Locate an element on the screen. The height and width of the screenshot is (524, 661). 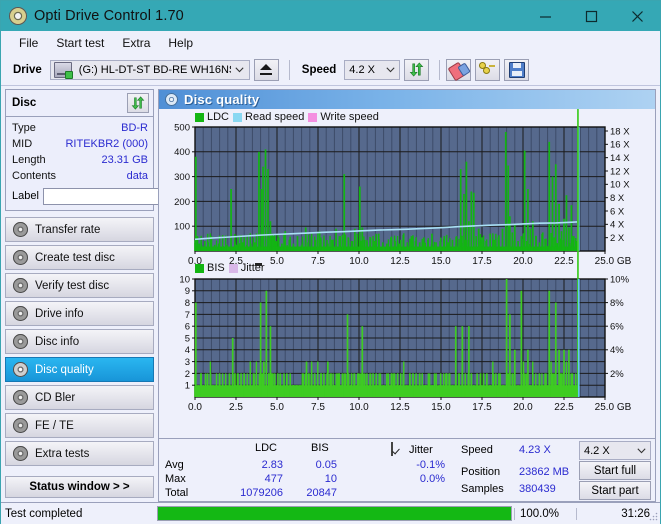
eject-button is located at coordinates (266, 69).